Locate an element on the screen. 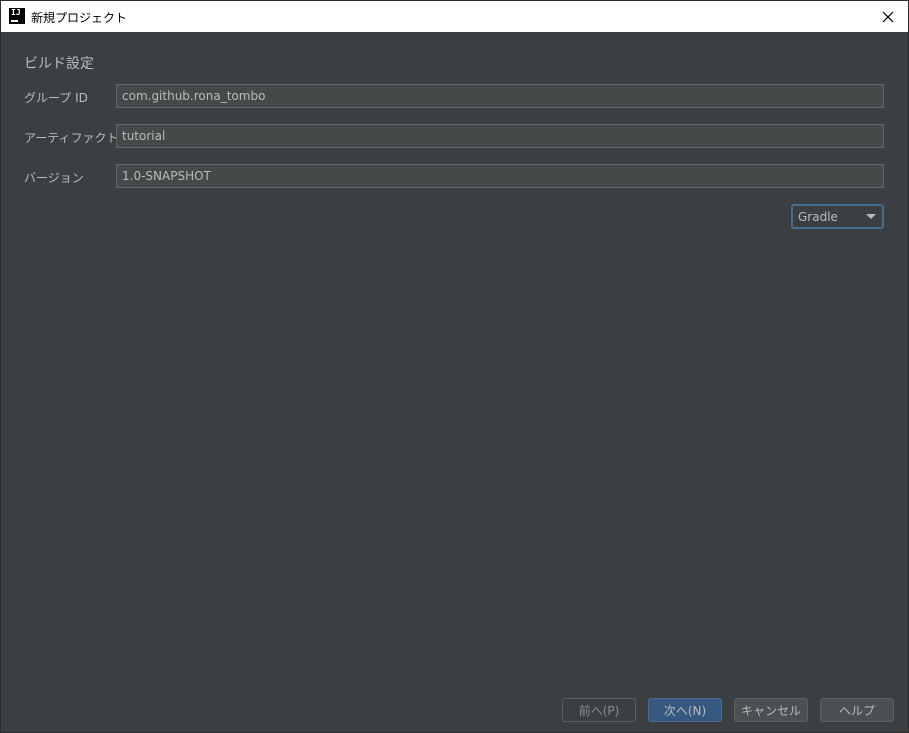 The height and width of the screenshot is (733, 909). close-icon is located at coordinates (888, 16).